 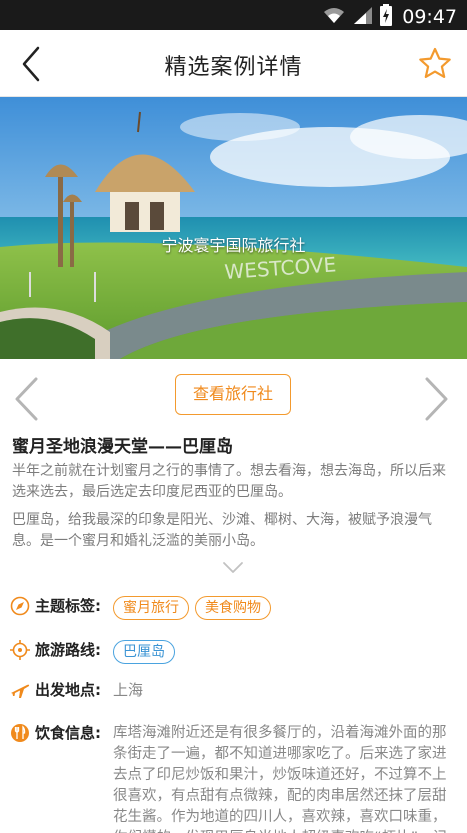 What do you see at coordinates (20, 690) in the screenshot?
I see `airplane-icon` at bounding box center [20, 690].